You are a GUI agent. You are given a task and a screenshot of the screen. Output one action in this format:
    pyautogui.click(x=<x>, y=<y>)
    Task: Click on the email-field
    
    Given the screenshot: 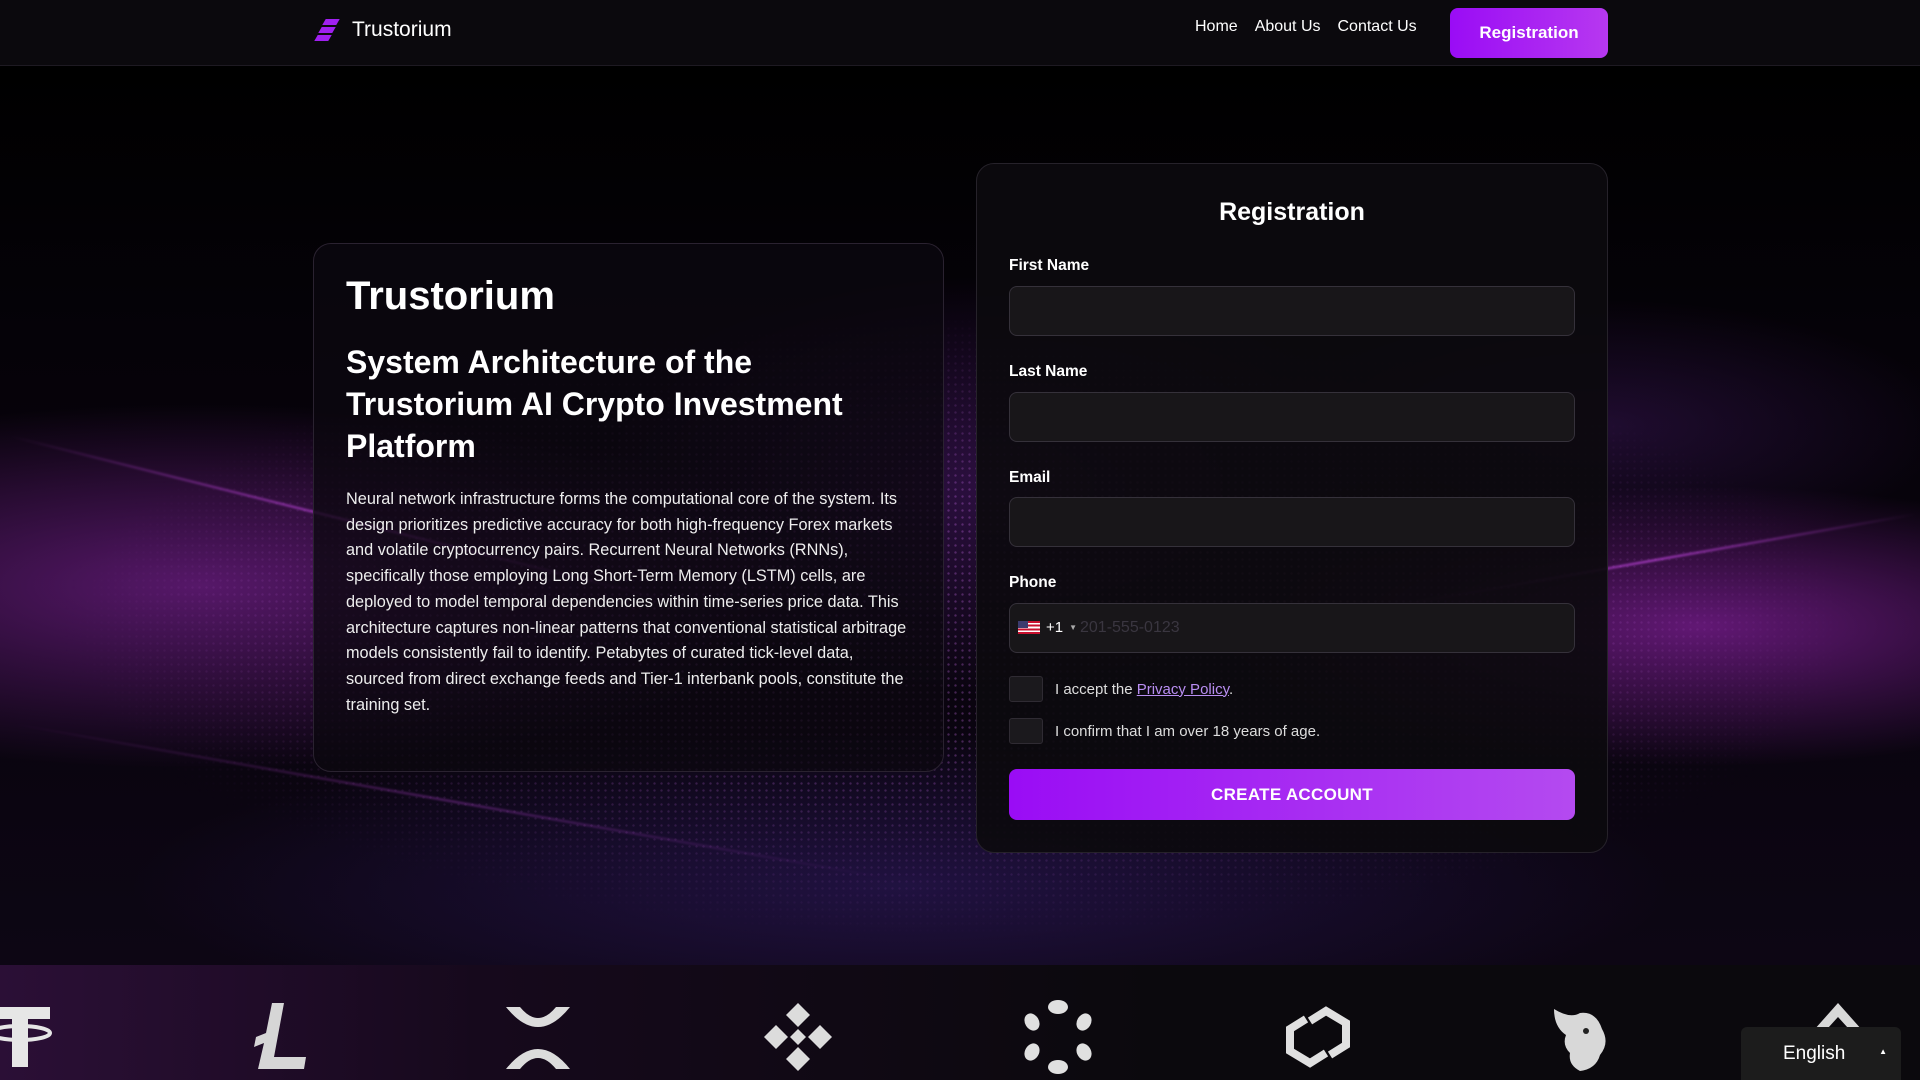 What is the action you would take?
    pyautogui.click(x=1292, y=522)
    